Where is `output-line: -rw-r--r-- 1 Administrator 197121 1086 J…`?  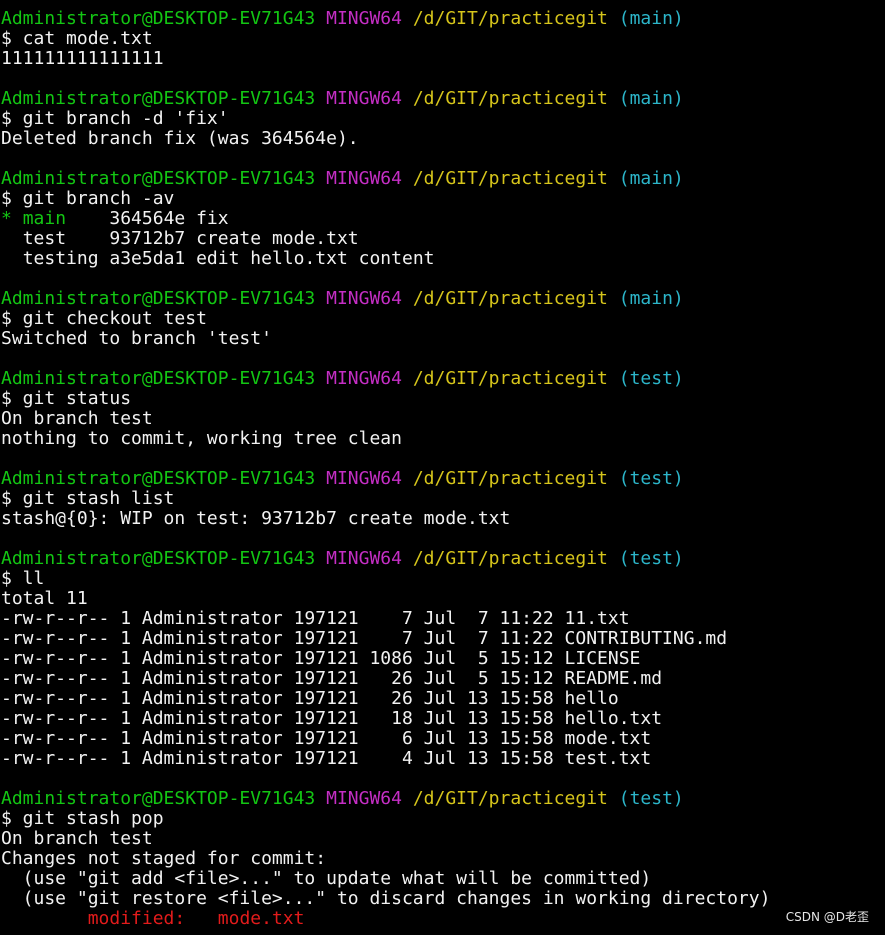 output-line: -rw-r--r-- 1 Administrator 197121 1086 J… is located at coordinates (443, 659).